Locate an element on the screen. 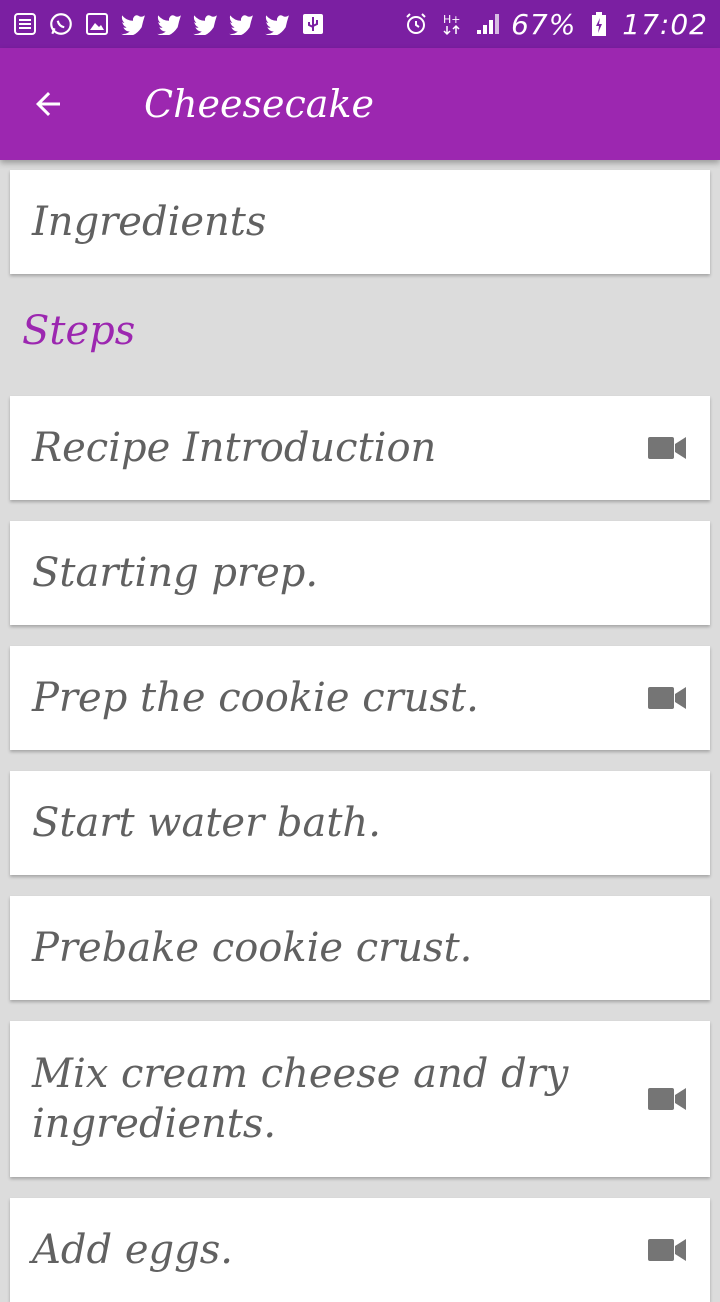 Image resolution: width=720 pixels, height=1302 pixels. ingredients-card: Ingredients is located at coordinates (360, 222).